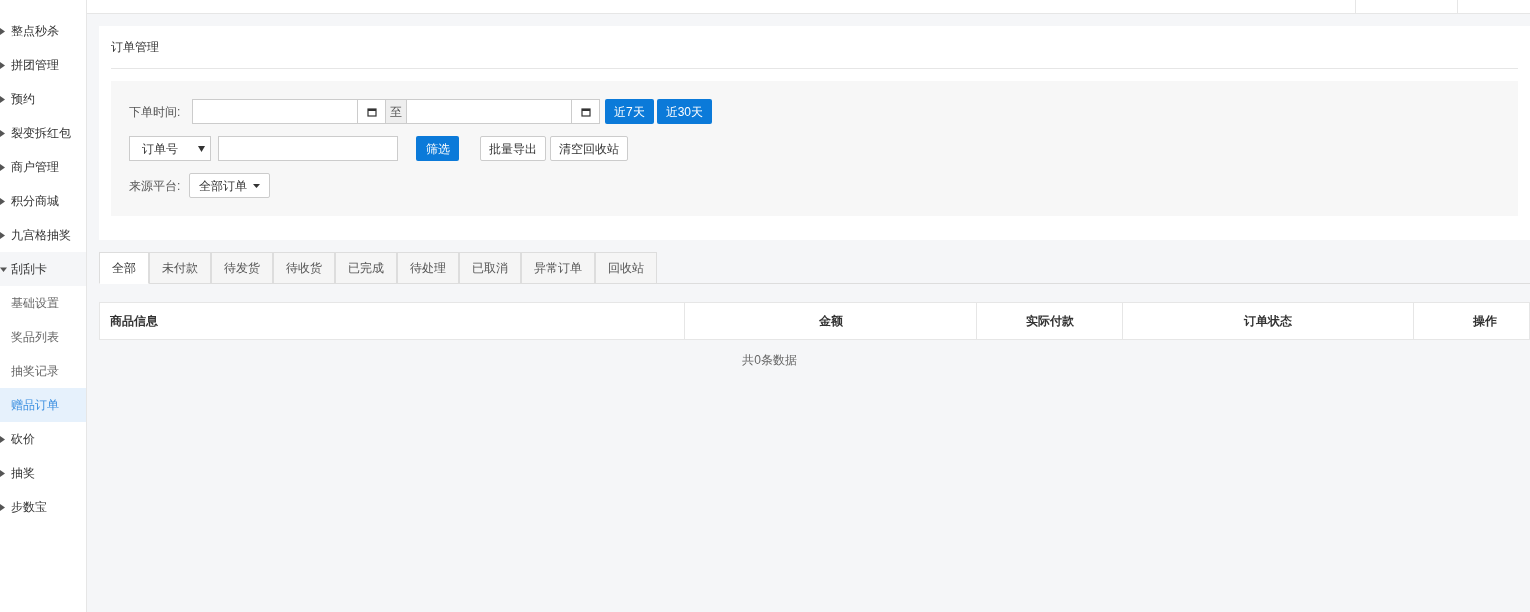  What do you see at coordinates (229, 185) in the screenshot?
I see `platform-dropdown: 全部订单` at bounding box center [229, 185].